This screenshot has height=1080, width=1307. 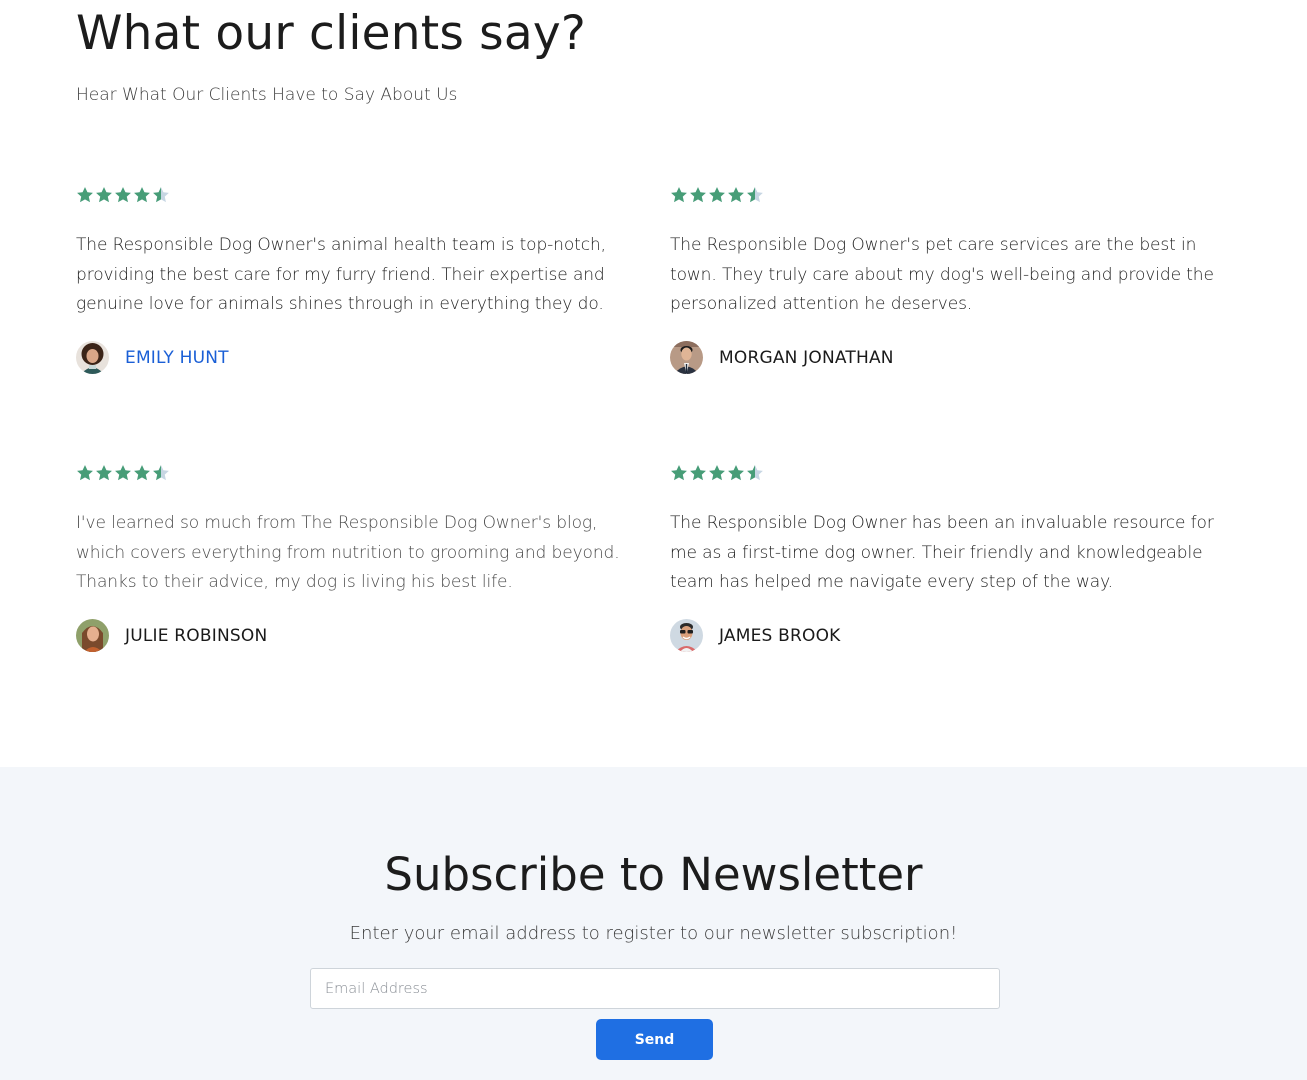 I want to click on avatar-woman-long-hair-icon, so click(x=92, y=635).